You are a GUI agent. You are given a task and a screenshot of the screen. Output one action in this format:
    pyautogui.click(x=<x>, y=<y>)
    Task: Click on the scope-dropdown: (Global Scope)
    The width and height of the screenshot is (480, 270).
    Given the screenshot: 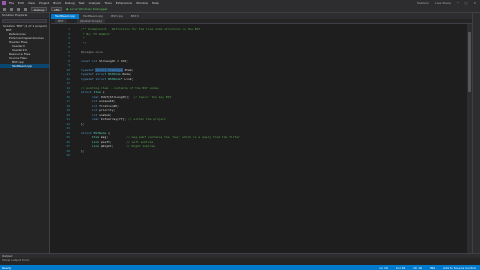 What is the action you would take?
    pyautogui.click(x=90, y=21)
    